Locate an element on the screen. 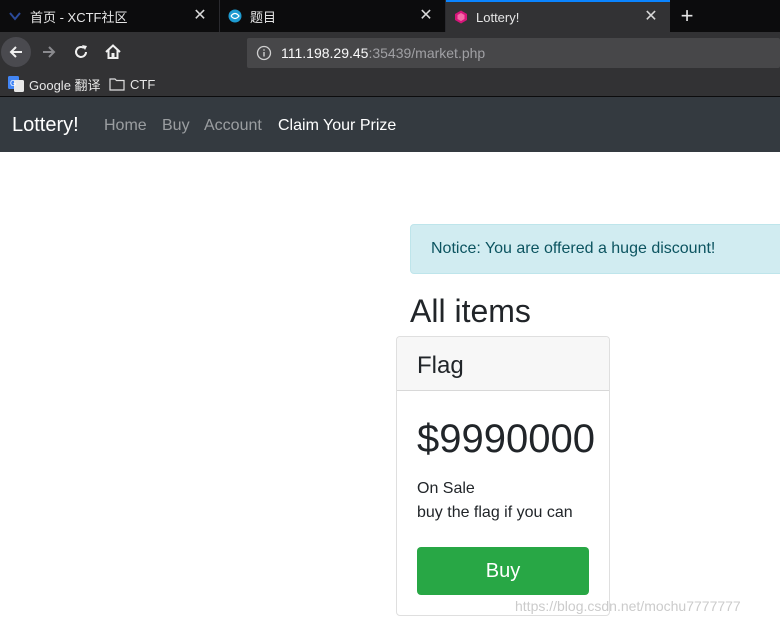  home-icon is located at coordinates (113, 51).